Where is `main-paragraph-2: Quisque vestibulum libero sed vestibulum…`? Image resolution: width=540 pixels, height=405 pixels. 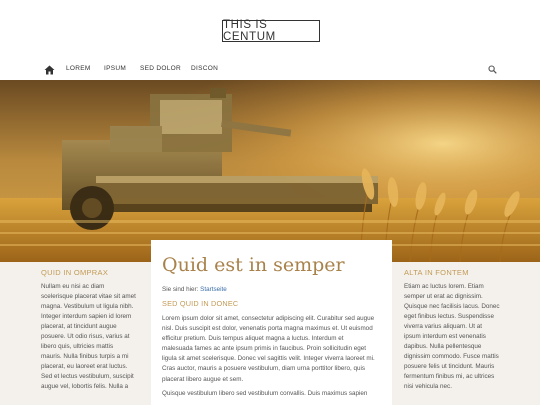 main-paragraph-2: Quisque vestibulum libero sed vestibulum… is located at coordinates (271, 394).